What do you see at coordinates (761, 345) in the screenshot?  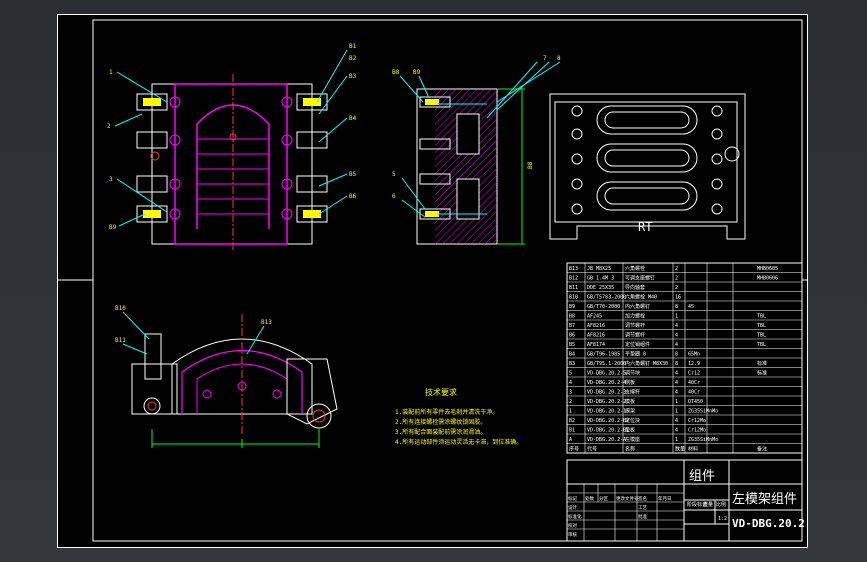 I see `bom-cell-note: TBL` at bounding box center [761, 345].